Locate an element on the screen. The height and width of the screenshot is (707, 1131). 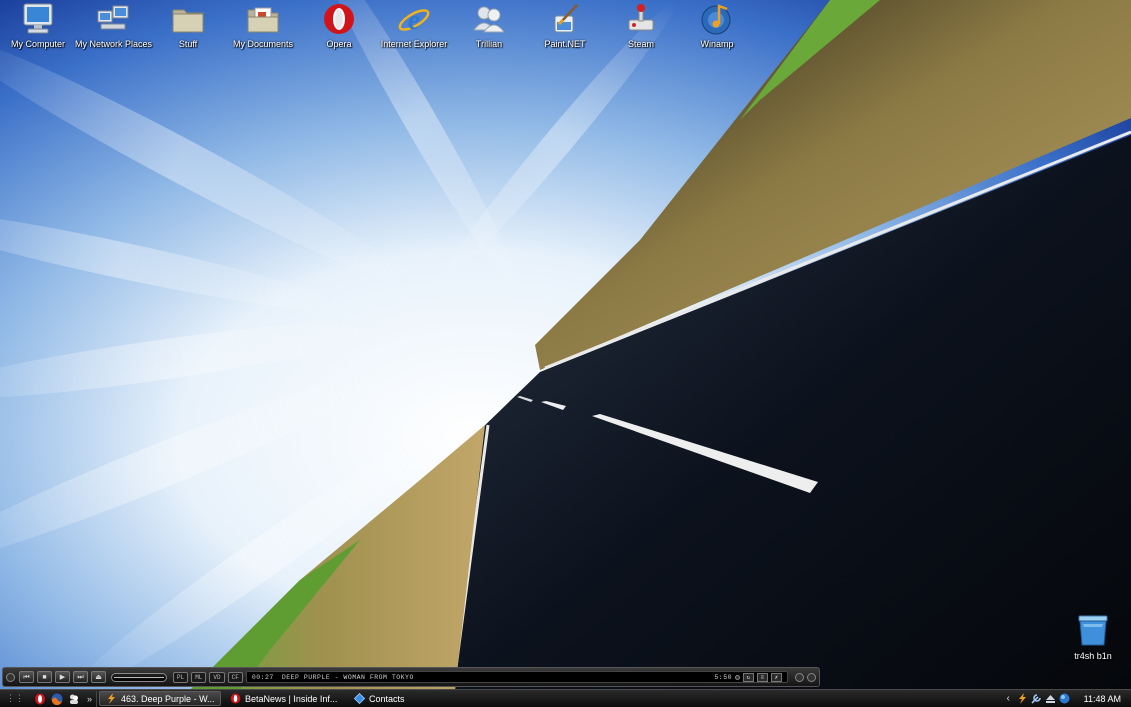
task-contacts: Contacts is located at coordinates (407, 698).